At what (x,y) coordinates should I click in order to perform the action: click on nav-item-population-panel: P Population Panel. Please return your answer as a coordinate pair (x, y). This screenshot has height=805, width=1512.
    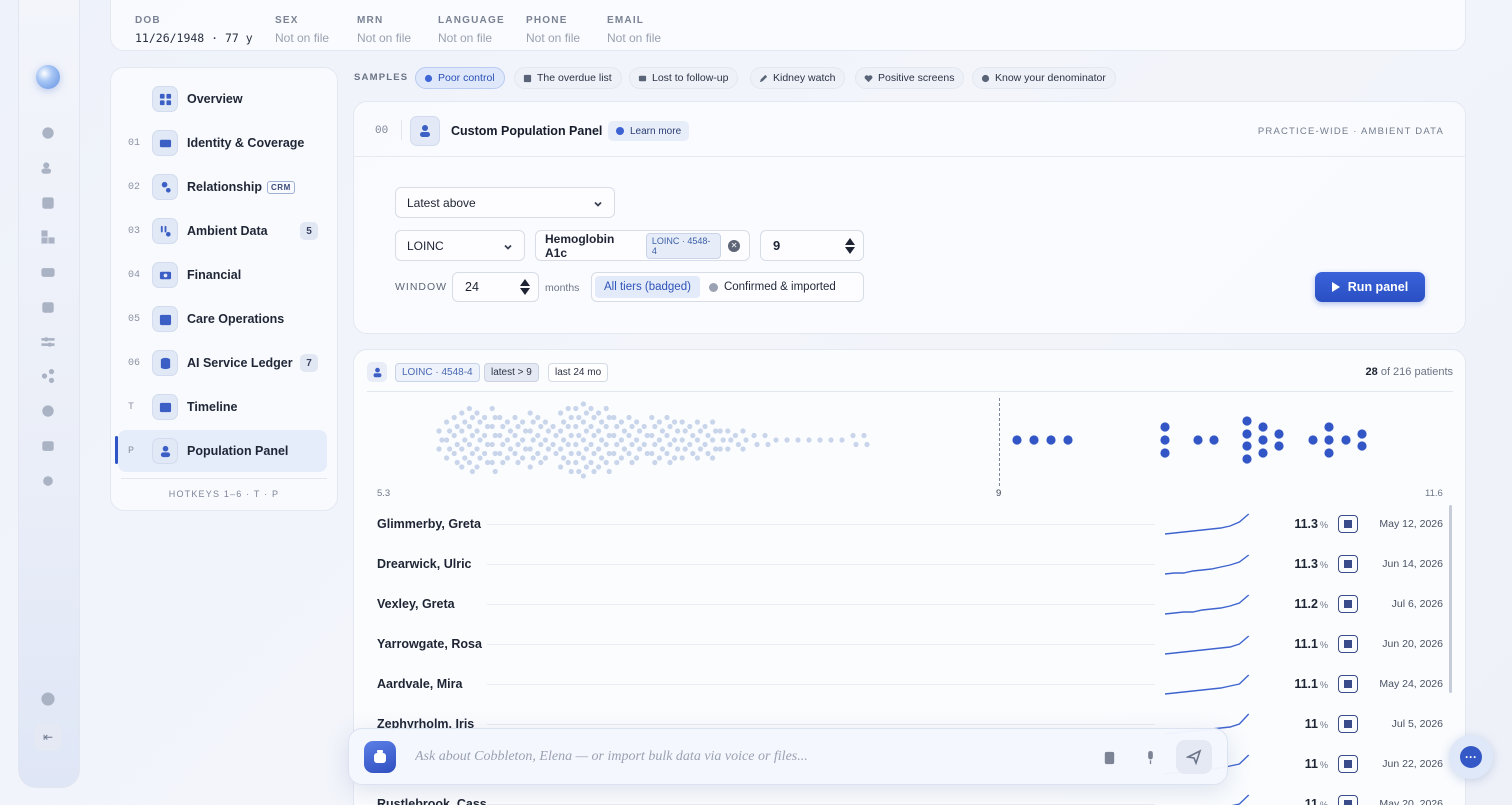
    Looking at the image, I should click on (222, 451).